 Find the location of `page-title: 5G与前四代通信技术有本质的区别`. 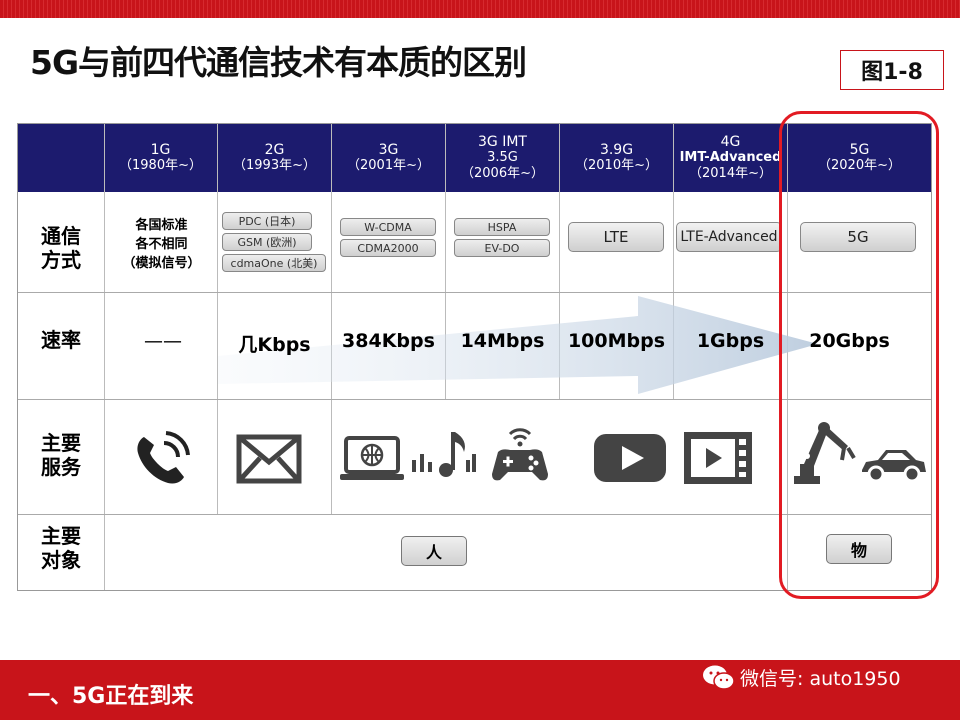

page-title: 5G与前四代通信技术有本质的区别 is located at coordinates (278, 62).